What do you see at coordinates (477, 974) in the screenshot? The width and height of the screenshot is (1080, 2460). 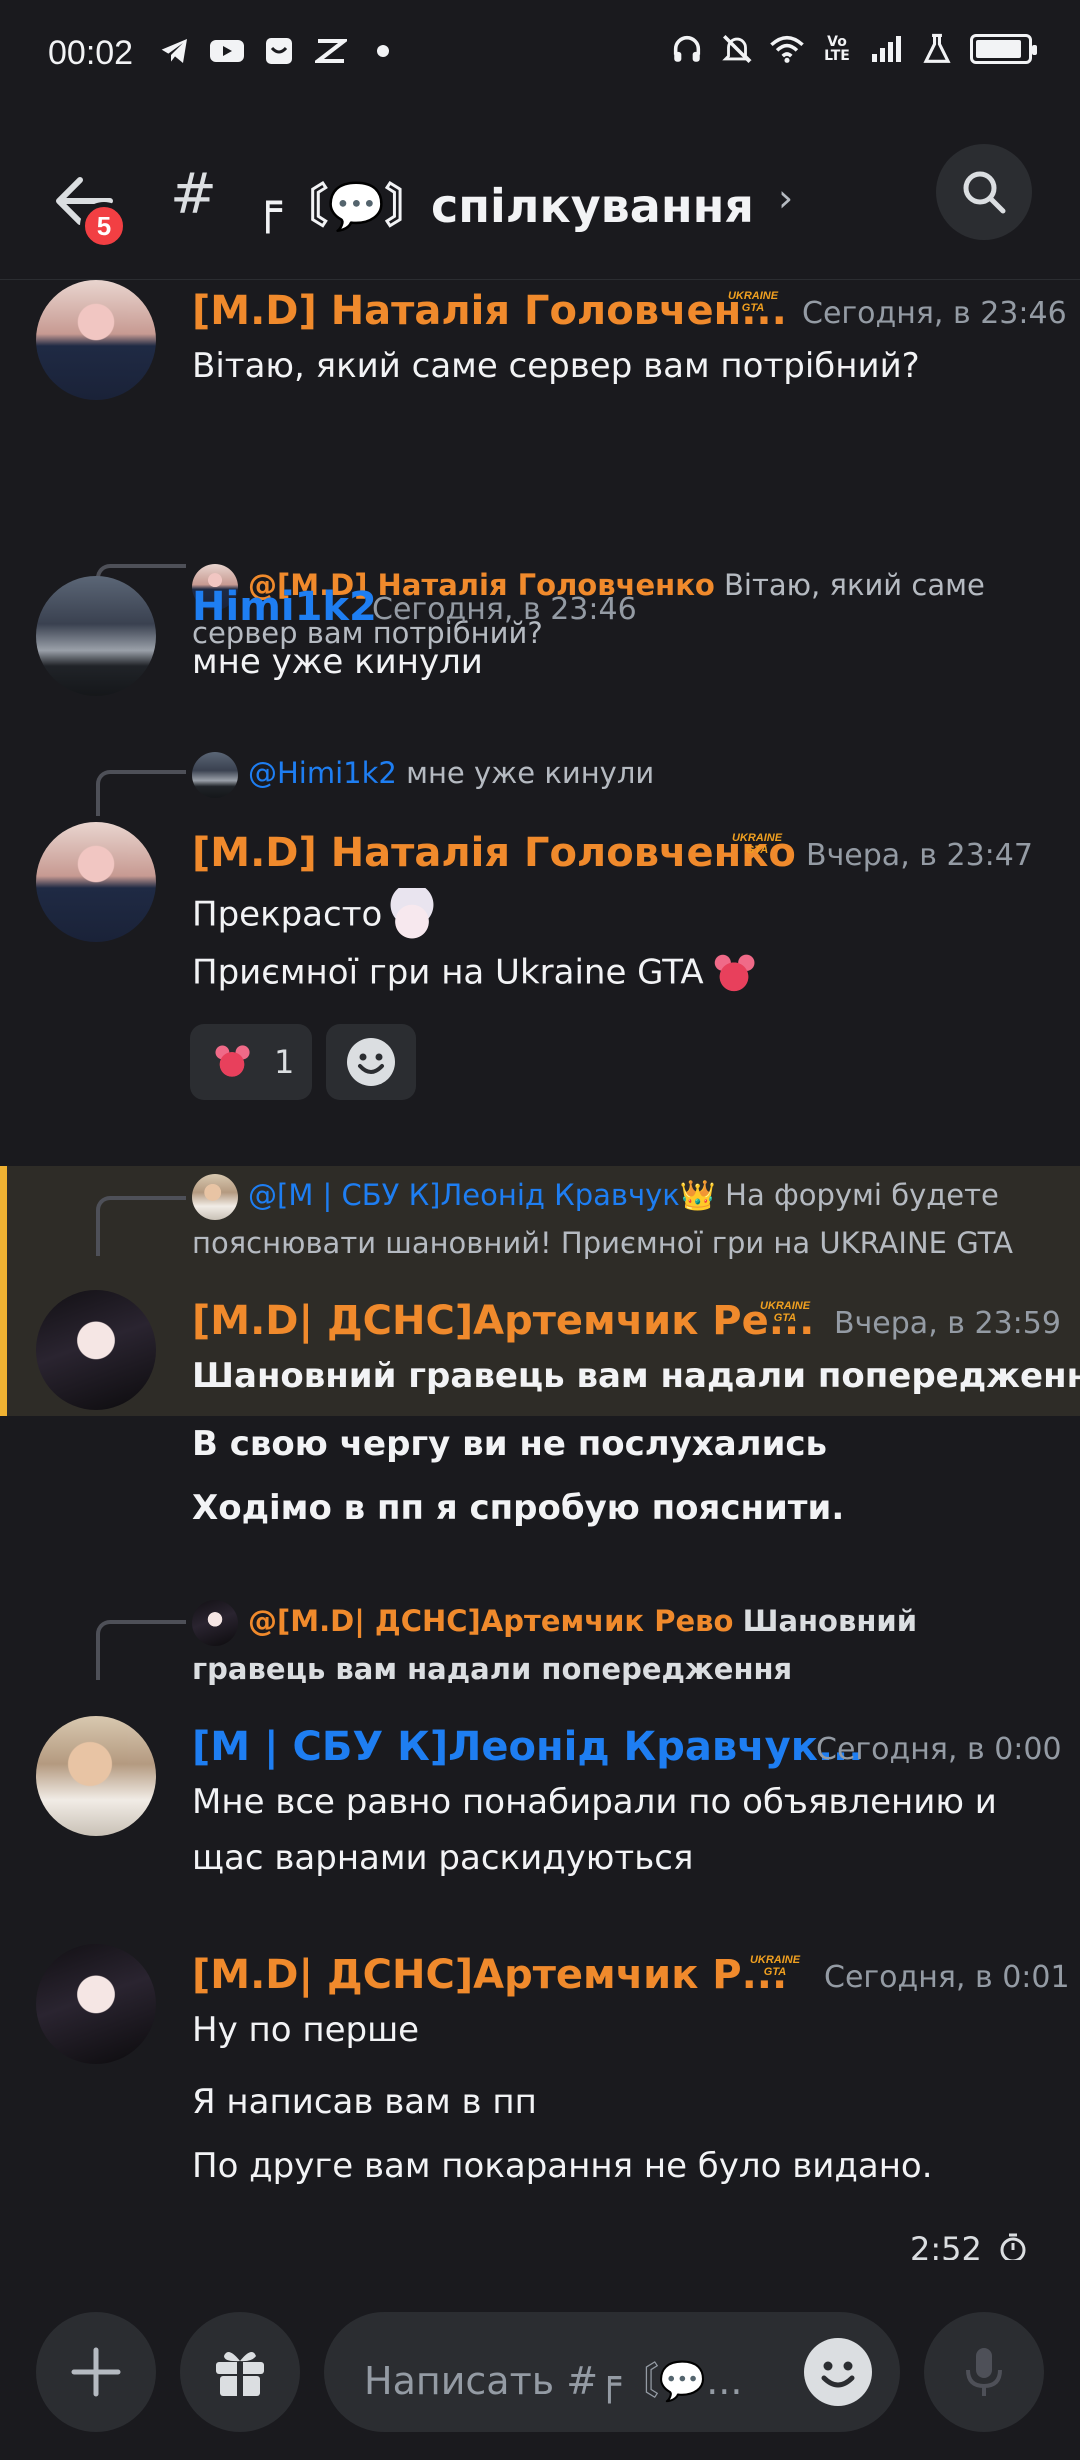 I see `message-text: Приємної гри на Ukraine GTA` at bounding box center [477, 974].